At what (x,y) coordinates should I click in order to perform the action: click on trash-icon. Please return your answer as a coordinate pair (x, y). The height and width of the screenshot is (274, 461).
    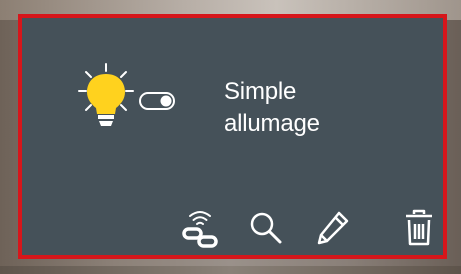
    Looking at the image, I should click on (419, 227).